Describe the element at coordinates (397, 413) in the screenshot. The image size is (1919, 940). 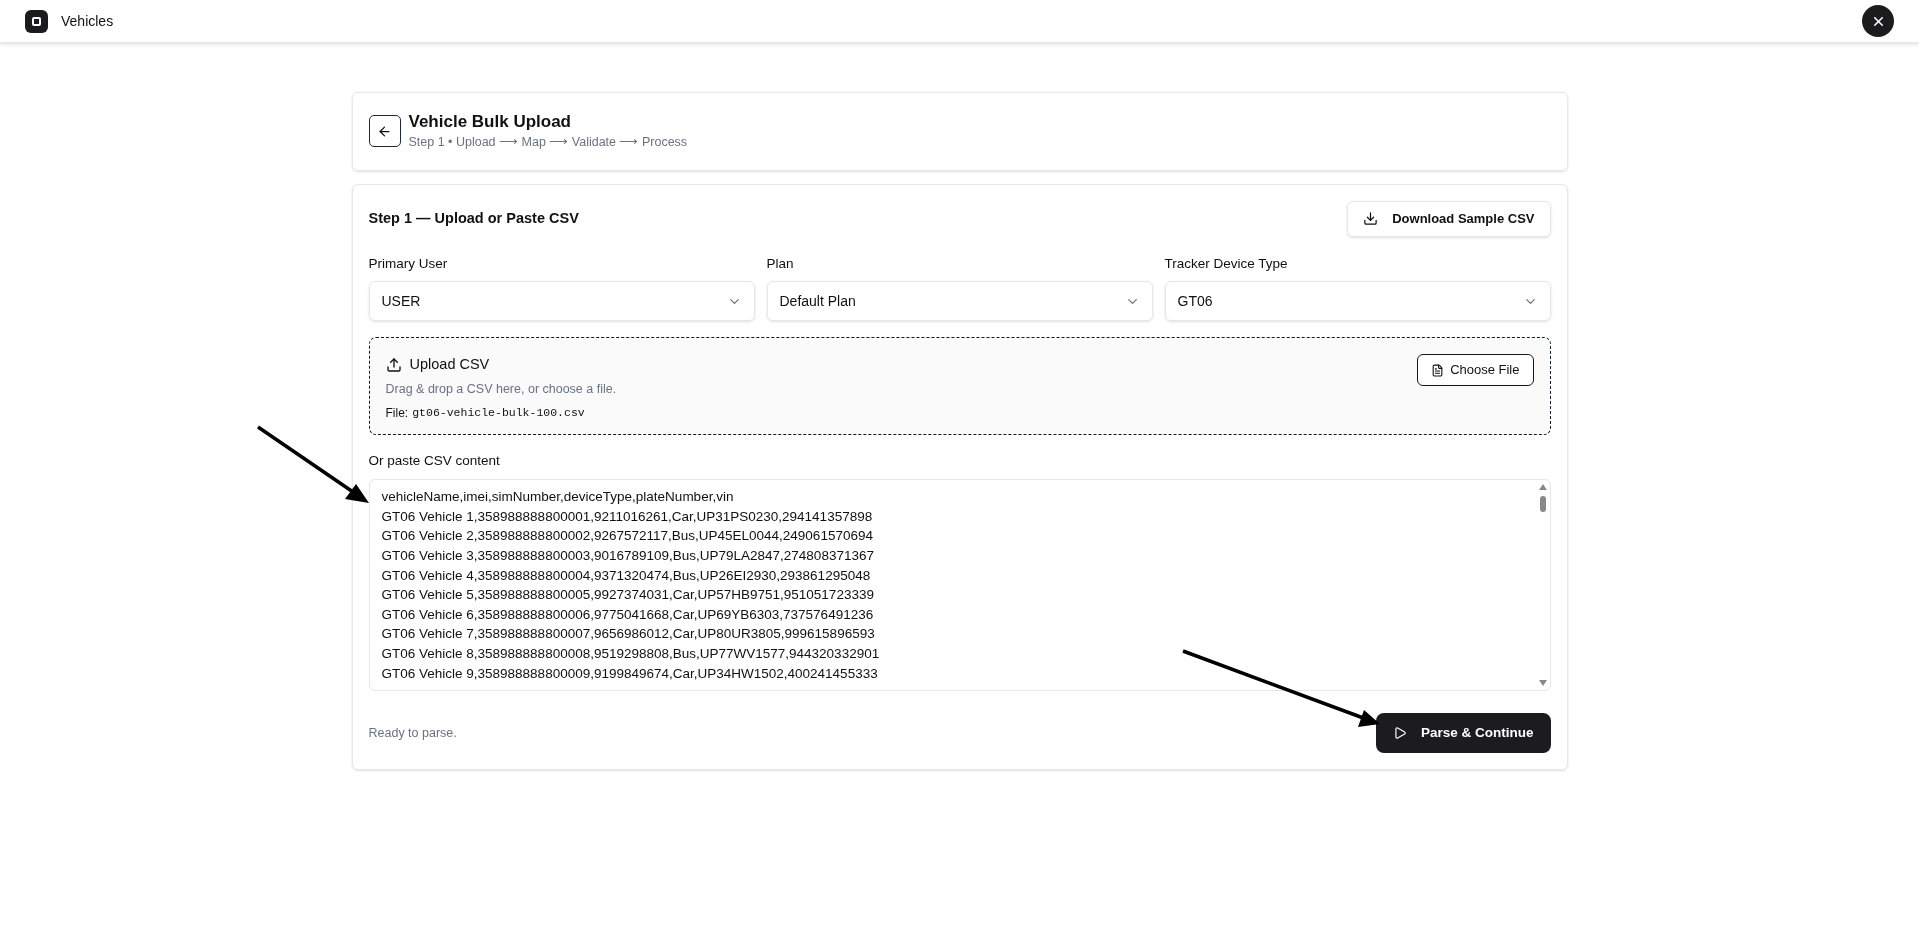
I see `file-label: File:` at that location.